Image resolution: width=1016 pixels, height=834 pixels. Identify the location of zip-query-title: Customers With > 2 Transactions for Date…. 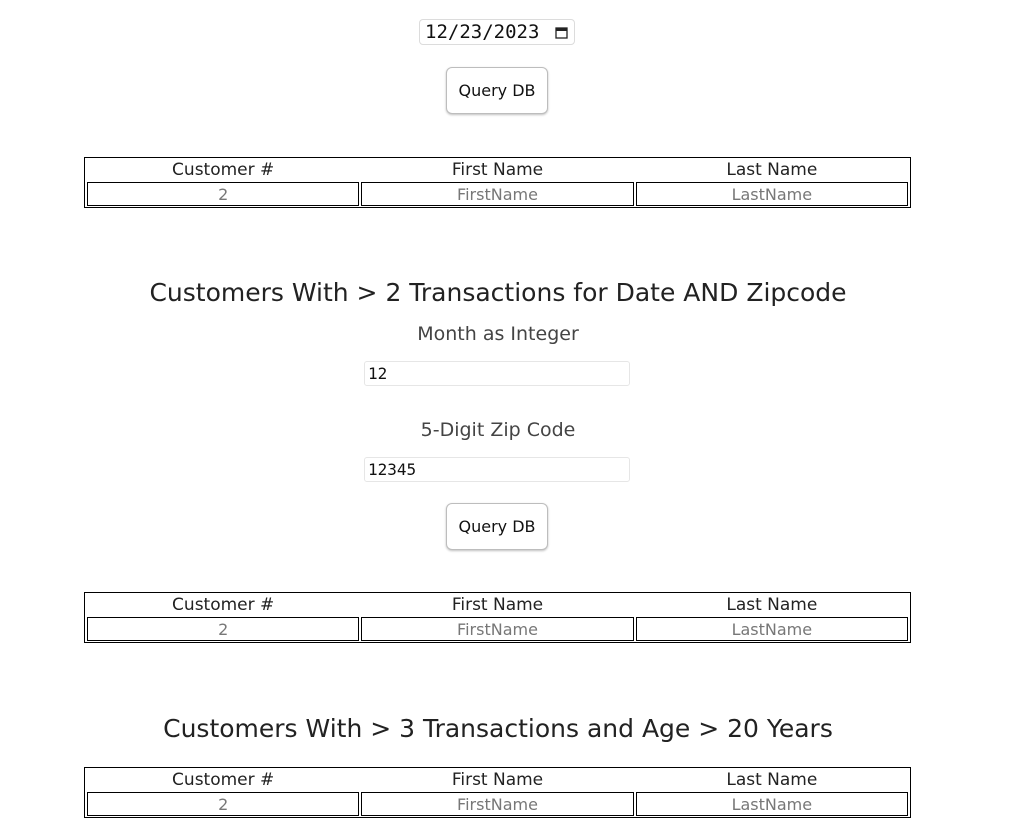
(498, 292).